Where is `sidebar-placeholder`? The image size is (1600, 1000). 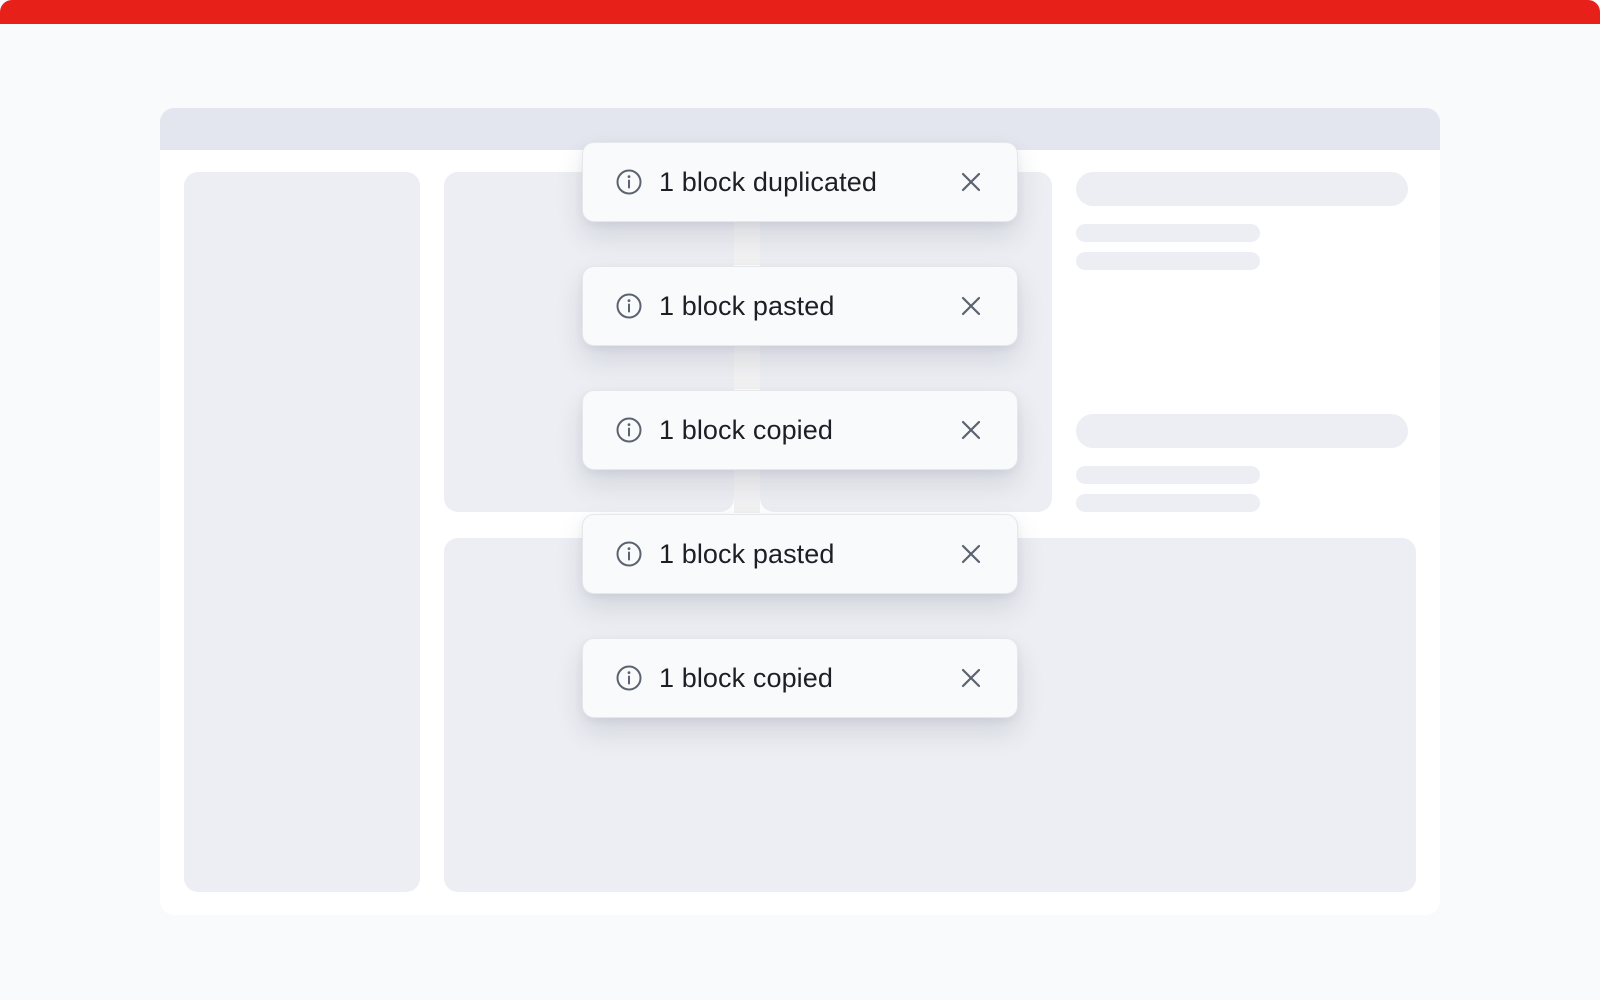 sidebar-placeholder is located at coordinates (302, 532).